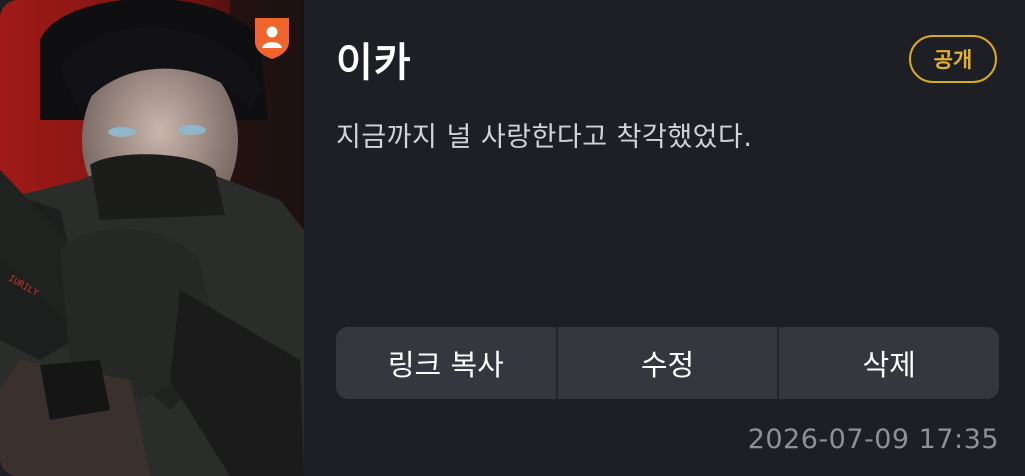 The height and width of the screenshot is (476, 1025). I want to click on edit-button: 수정, so click(666, 363).